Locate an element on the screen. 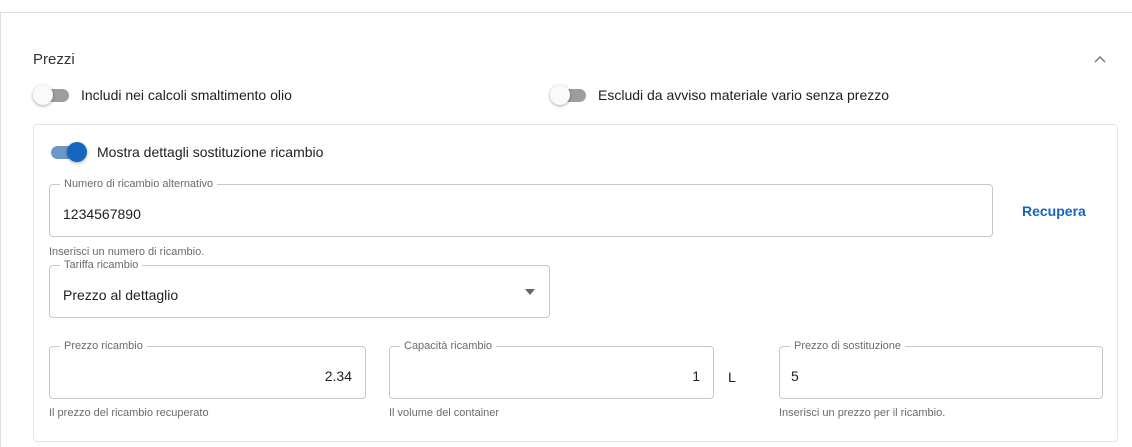 This screenshot has height=447, width=1132. tariff-label: Tariffa ricambio is located at coordinates (101, 265).